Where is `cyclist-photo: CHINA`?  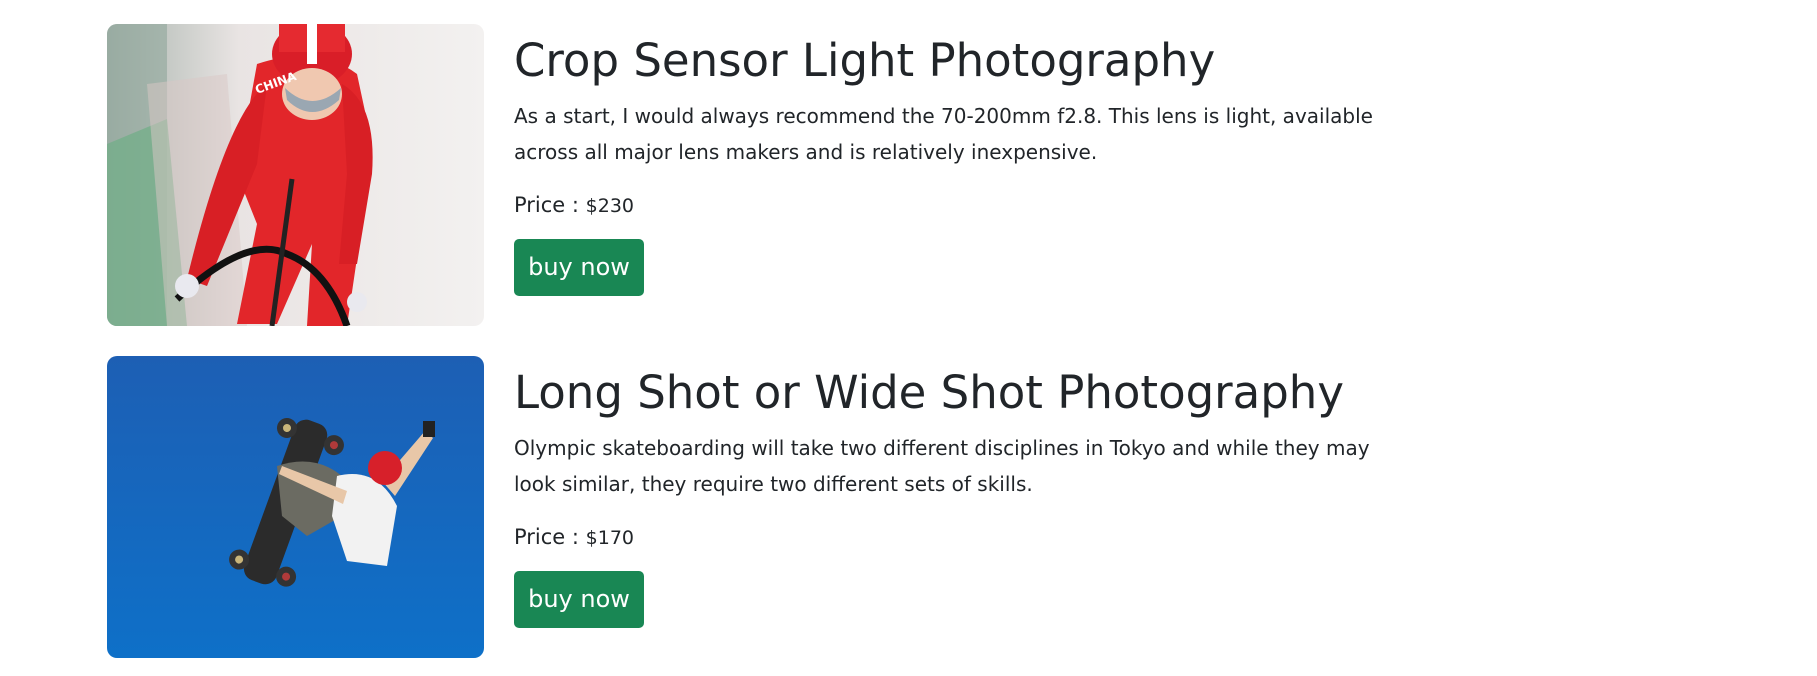
cyclist-photo: CHINA is located at coordinates (295, 175).